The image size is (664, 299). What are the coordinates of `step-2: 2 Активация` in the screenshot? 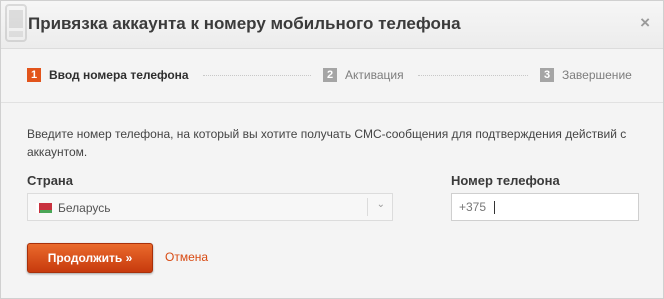 It's located at (363, 75).